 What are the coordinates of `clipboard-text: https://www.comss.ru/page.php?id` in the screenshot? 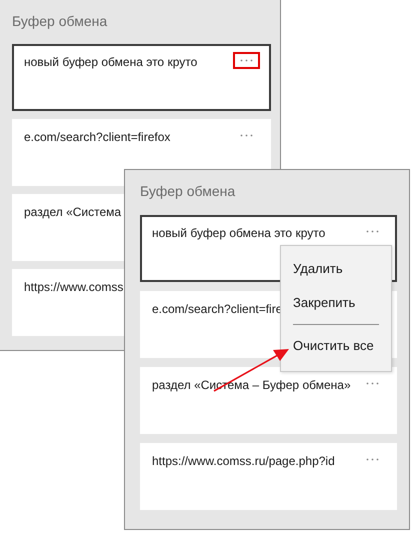 It's located at (243, 461).